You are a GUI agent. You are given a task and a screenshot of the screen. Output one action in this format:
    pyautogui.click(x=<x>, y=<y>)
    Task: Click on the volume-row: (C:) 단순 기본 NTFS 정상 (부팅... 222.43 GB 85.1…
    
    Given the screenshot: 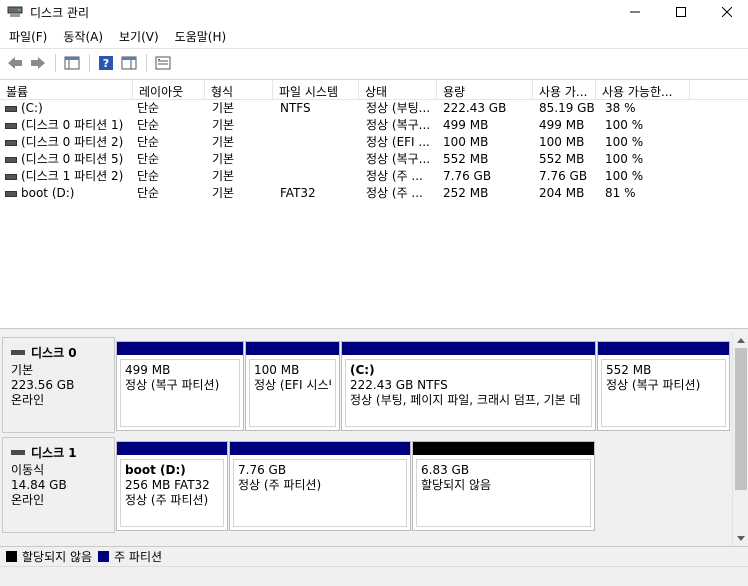 What is the action you would take?
    pyautogui.click(x=374, y=108)
    